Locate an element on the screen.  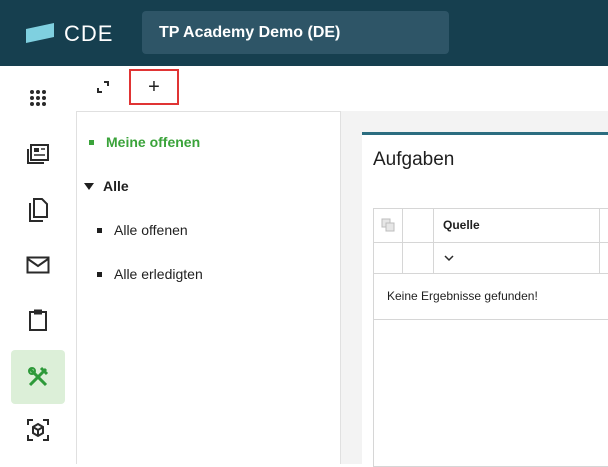
apps-grid-icon is located at coordinates (38, 98).